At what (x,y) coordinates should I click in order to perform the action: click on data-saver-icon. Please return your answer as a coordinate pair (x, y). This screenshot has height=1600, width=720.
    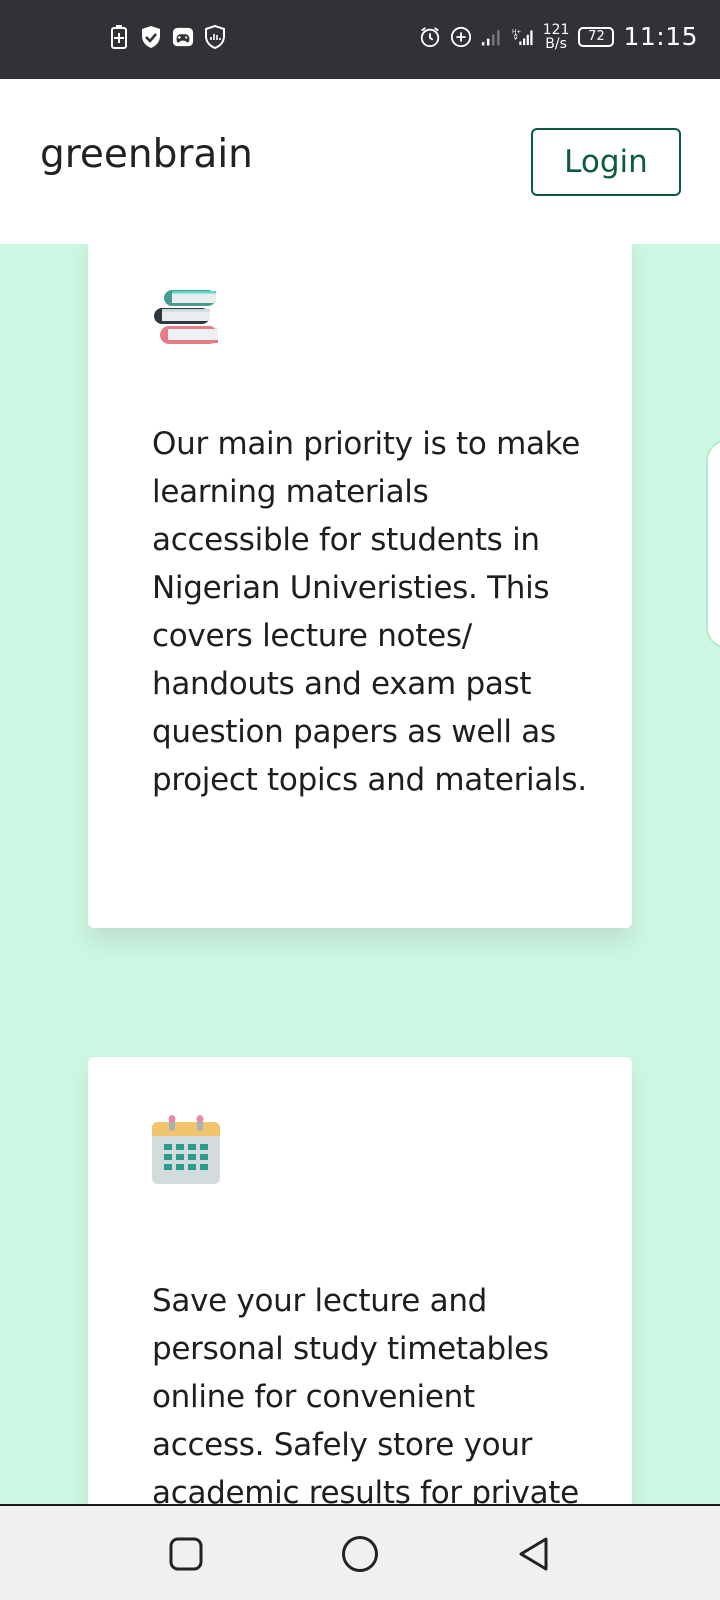
    Looking at the image, I should click on (461, 37).